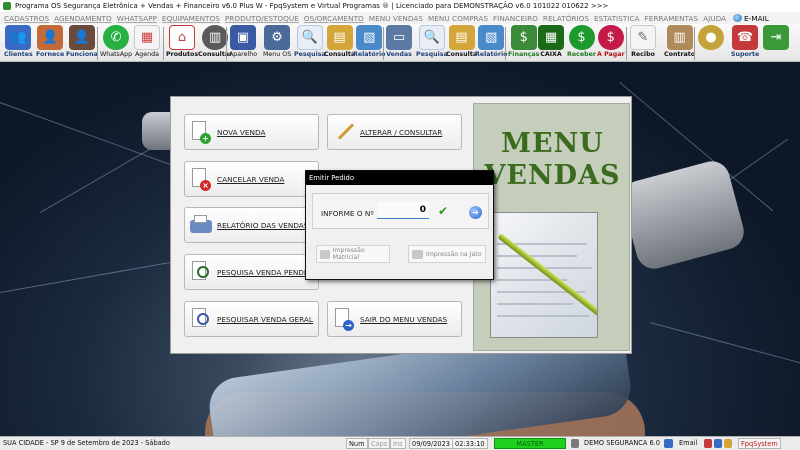  I want to click on calendar-icon: ▦, so click(147, 37).